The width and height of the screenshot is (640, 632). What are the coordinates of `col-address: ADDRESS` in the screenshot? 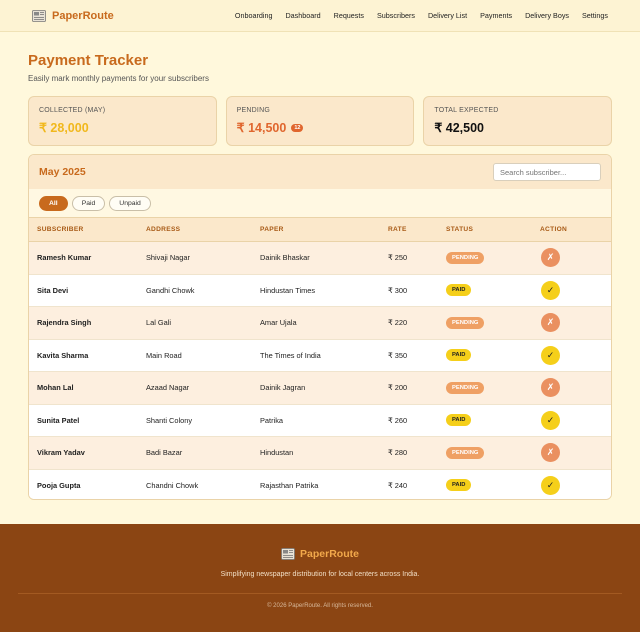 It's located at (163, 229).